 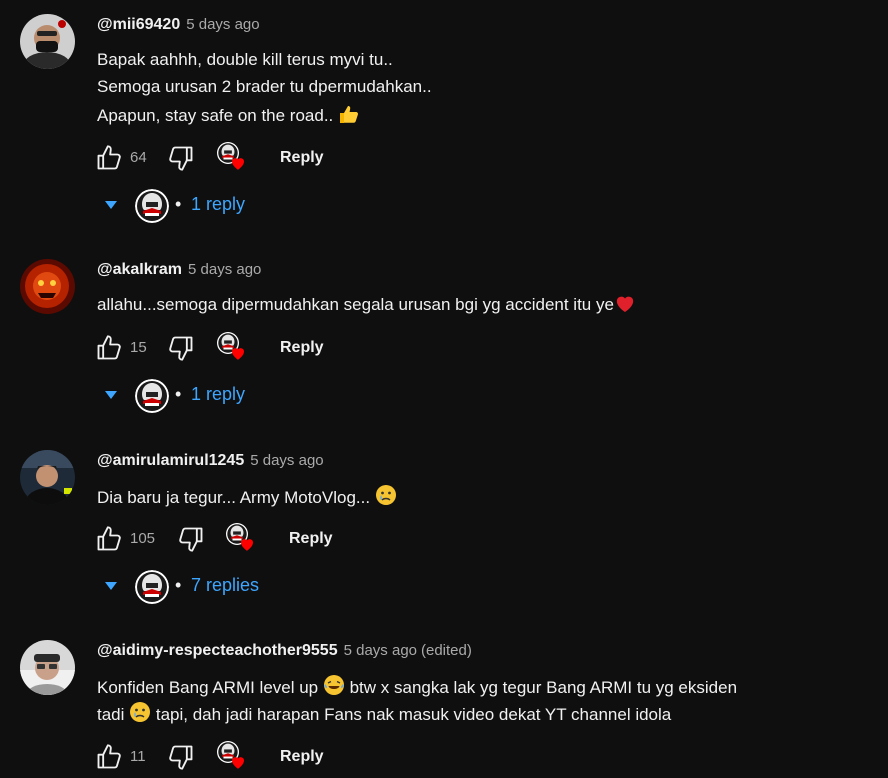 I want to click on view-replies-button: • 7 replies, so click(x=214, y=587).